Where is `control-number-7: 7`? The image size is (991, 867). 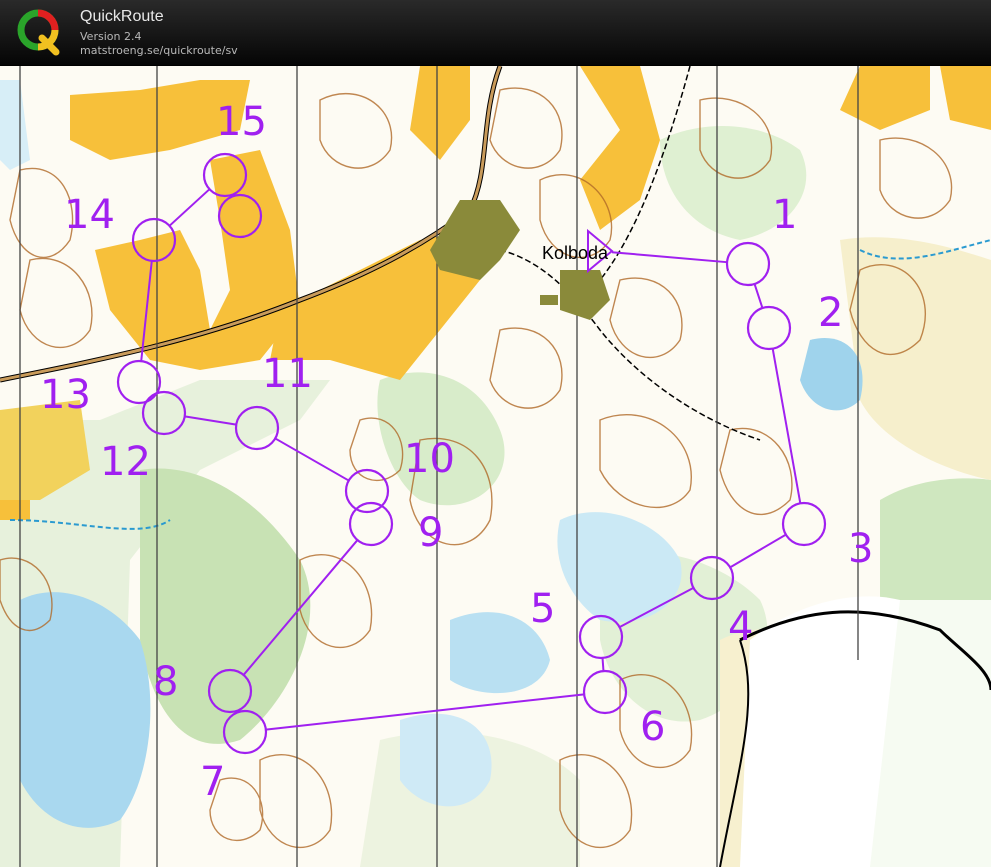
control-number-7: 7 is located at coordinates (212, 782).